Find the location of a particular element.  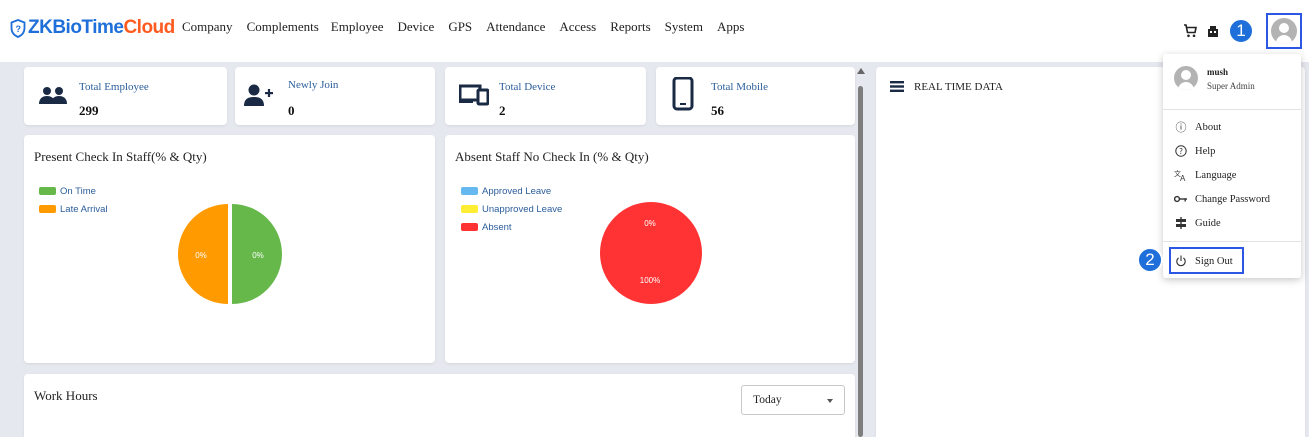

content-scrollbar is located at coordinates (861, 252).